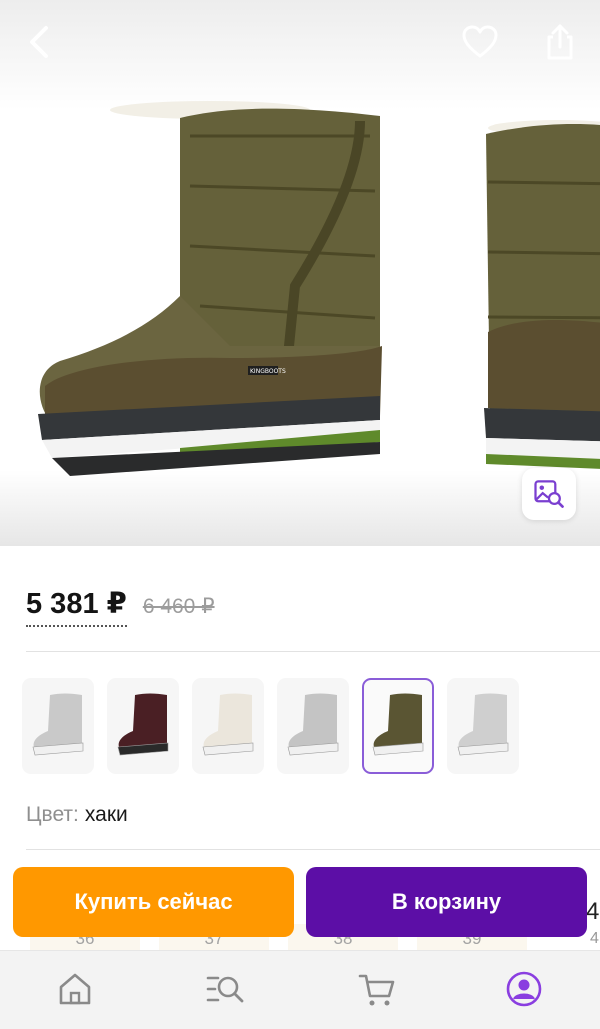 The image size is (600, 1029). I want to click on color-row: Цвет: хаки, so click(77, 815).